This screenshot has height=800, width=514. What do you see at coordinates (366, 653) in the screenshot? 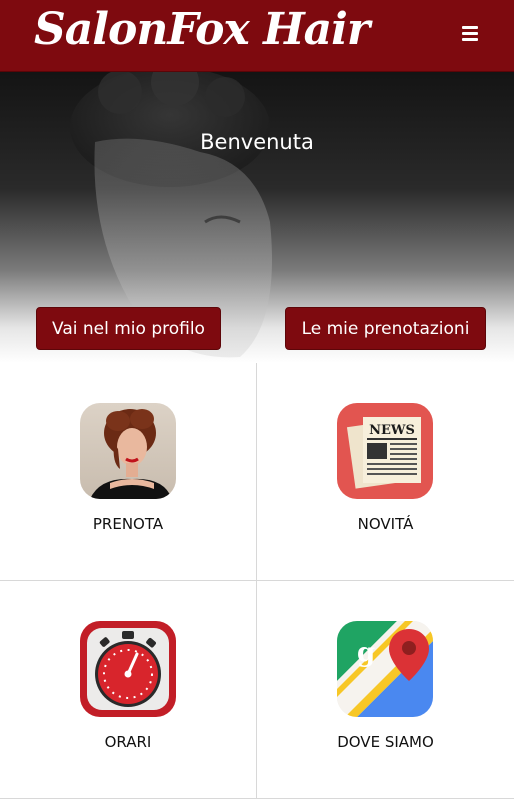
I see `svg-text: g` at bounding box center [366, 653].